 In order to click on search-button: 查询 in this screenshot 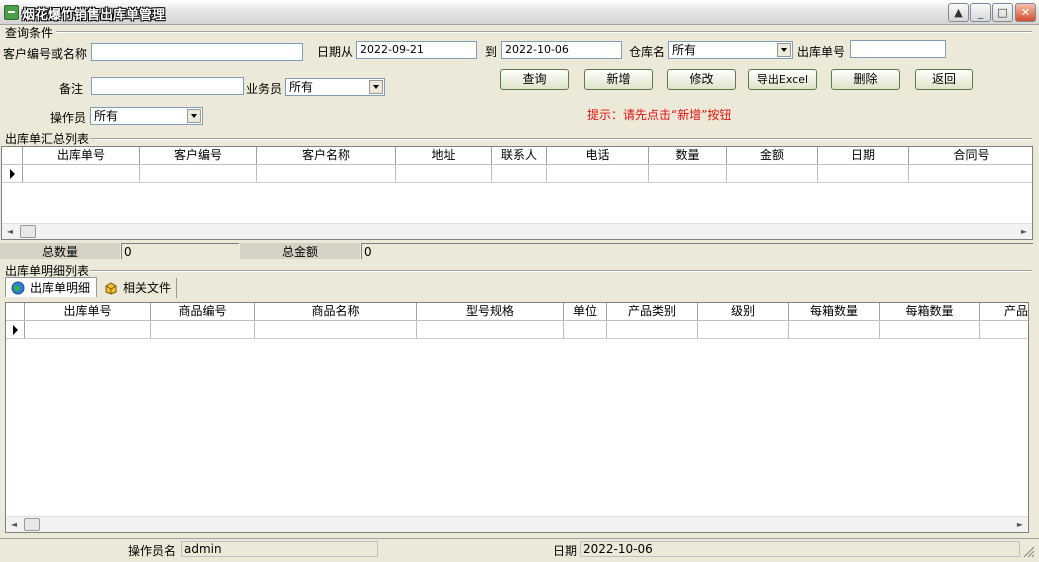, I will do `click(534, 79)`.